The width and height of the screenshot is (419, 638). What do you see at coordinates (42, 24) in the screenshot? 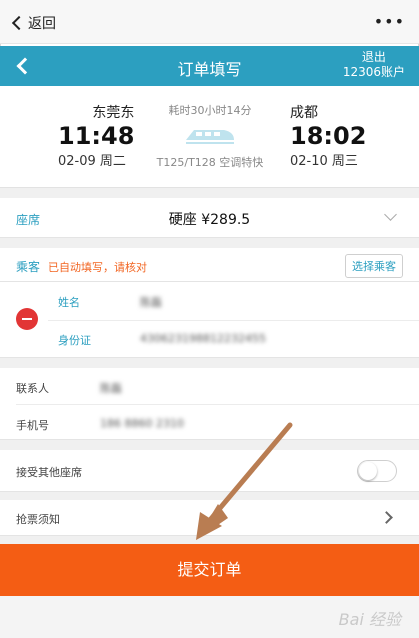
I see `back-label: 返回` at bounding box center [42, 24].